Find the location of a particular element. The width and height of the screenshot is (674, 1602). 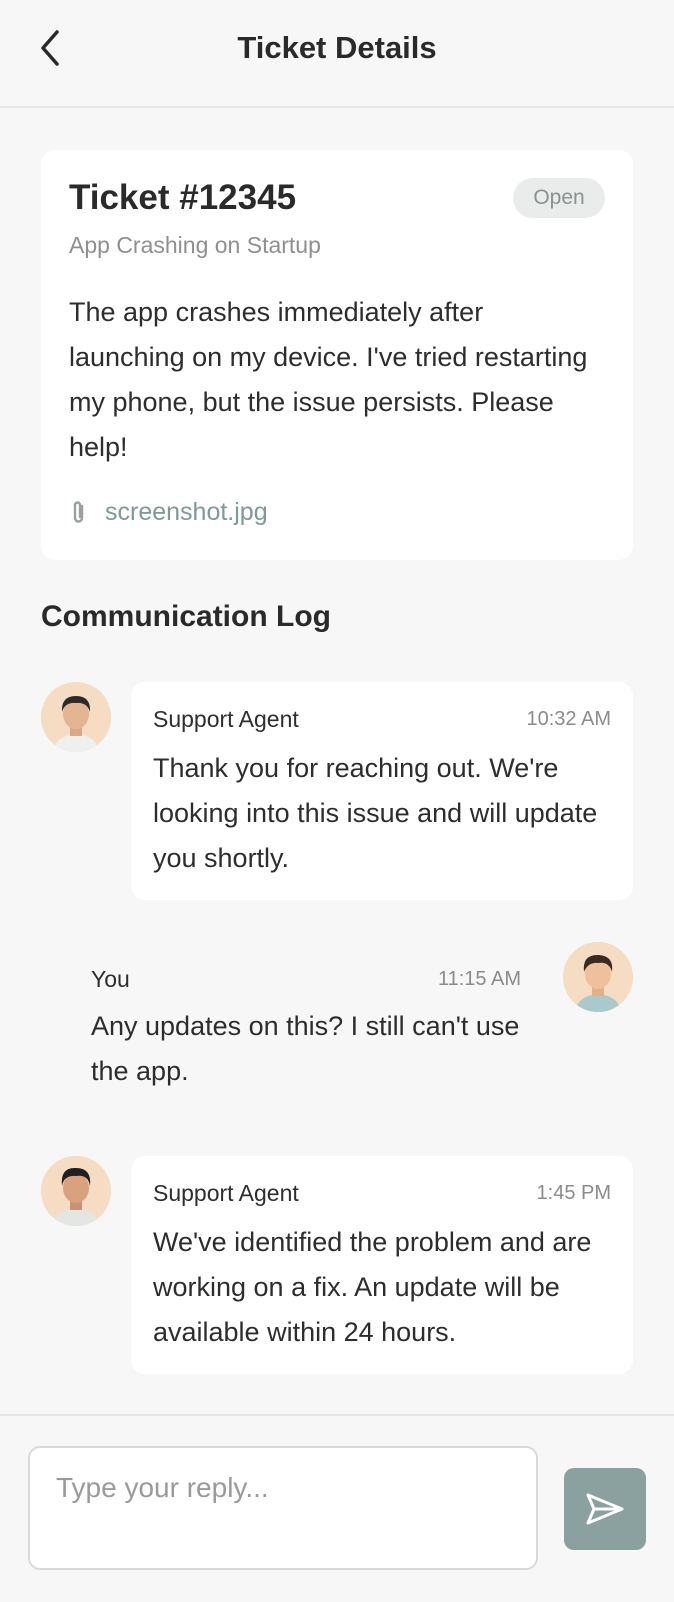

message-sender: You is located at coordinates (110, 979).